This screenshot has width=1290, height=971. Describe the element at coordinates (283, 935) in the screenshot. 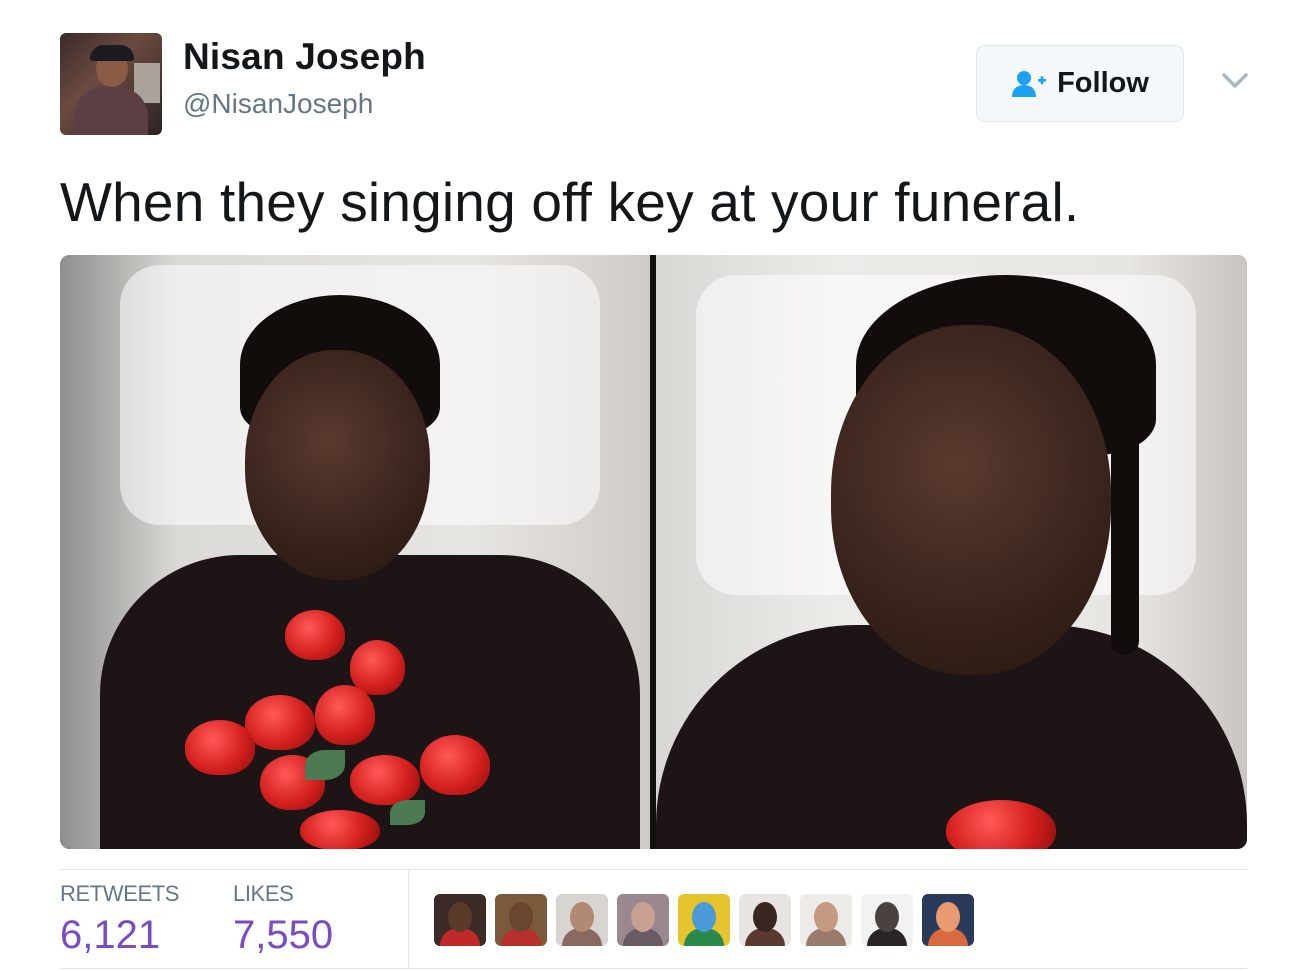

I see `likes-count: 7,550` at that location.